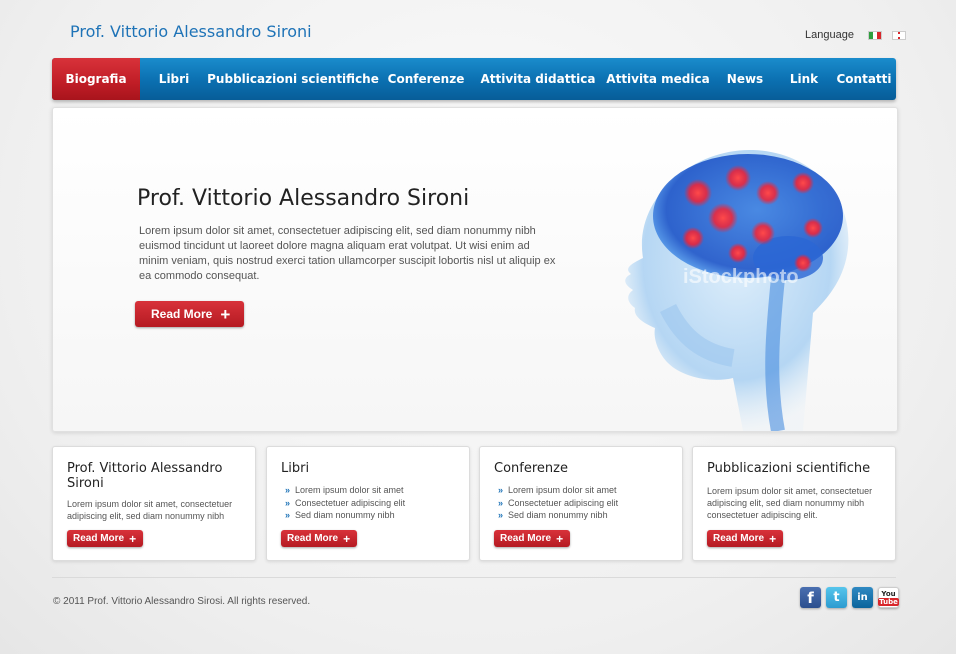 Image resolution: width=956 pixels, height=654 pixels. I want to click on italian-flag-icon, so click(874, 35).